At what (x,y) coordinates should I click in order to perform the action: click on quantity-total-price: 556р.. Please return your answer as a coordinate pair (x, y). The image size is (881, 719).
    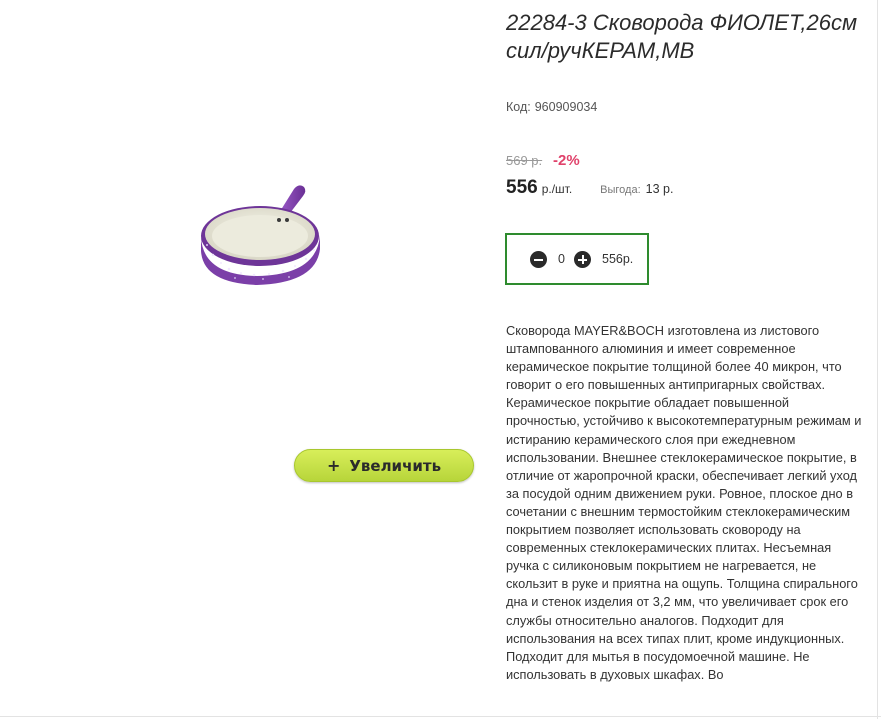
    Looking at the image, I should click on (618, 259).